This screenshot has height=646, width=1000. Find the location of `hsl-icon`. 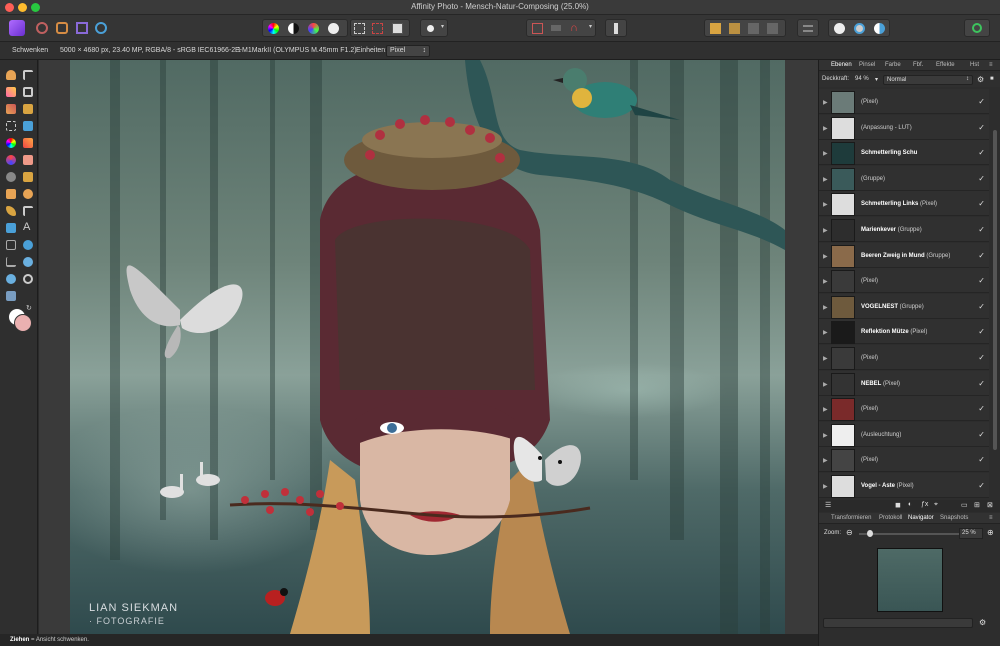

hsl-icon is located at coordinates (313, 28).